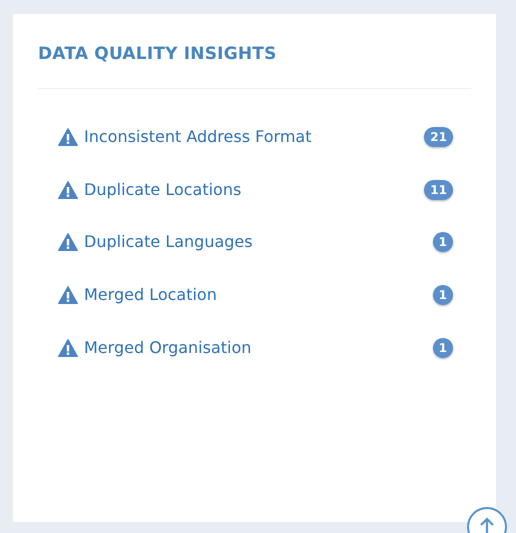 Image resolution: width=516 pixels, height=533 pixels. Describe the element at coordinates (163, 190) in the screenshot. I see `insight-link: Duplicate Locations` at that location.